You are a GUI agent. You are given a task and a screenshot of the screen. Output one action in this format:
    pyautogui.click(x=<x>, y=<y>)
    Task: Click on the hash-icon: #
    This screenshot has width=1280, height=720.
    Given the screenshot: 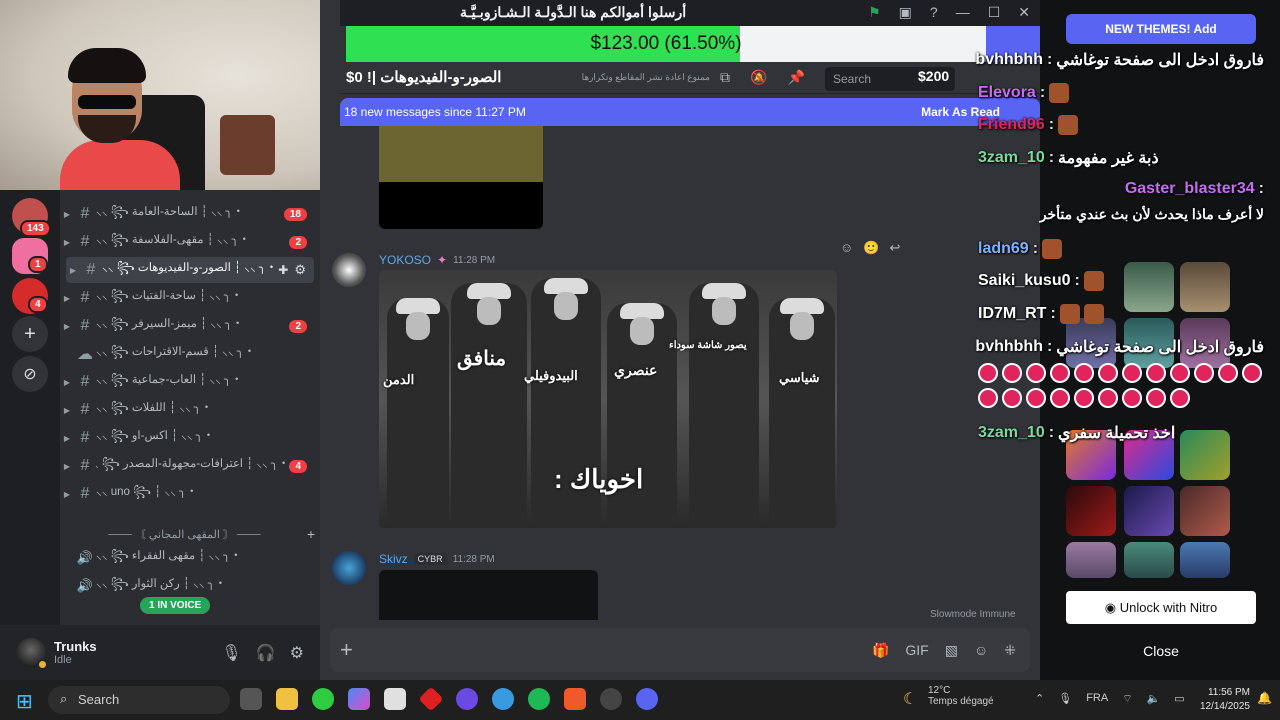 What is the action you would take?
    pyautogui.click(x=85, y=409)
    